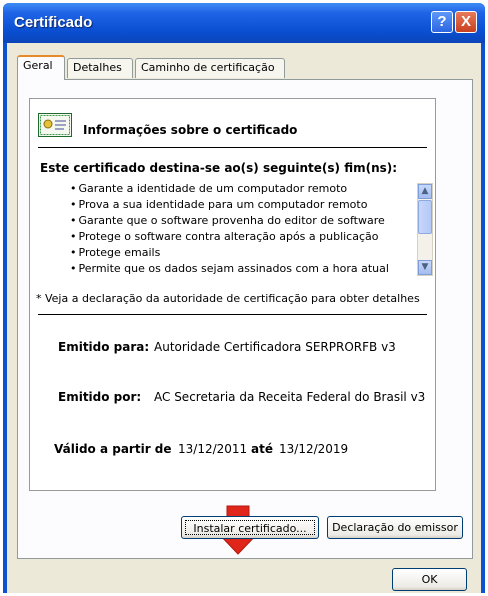  Describe the element at coordinates (213, 449) in the screenshot. I see `valid-from-value: 13/12/2011` at that location.